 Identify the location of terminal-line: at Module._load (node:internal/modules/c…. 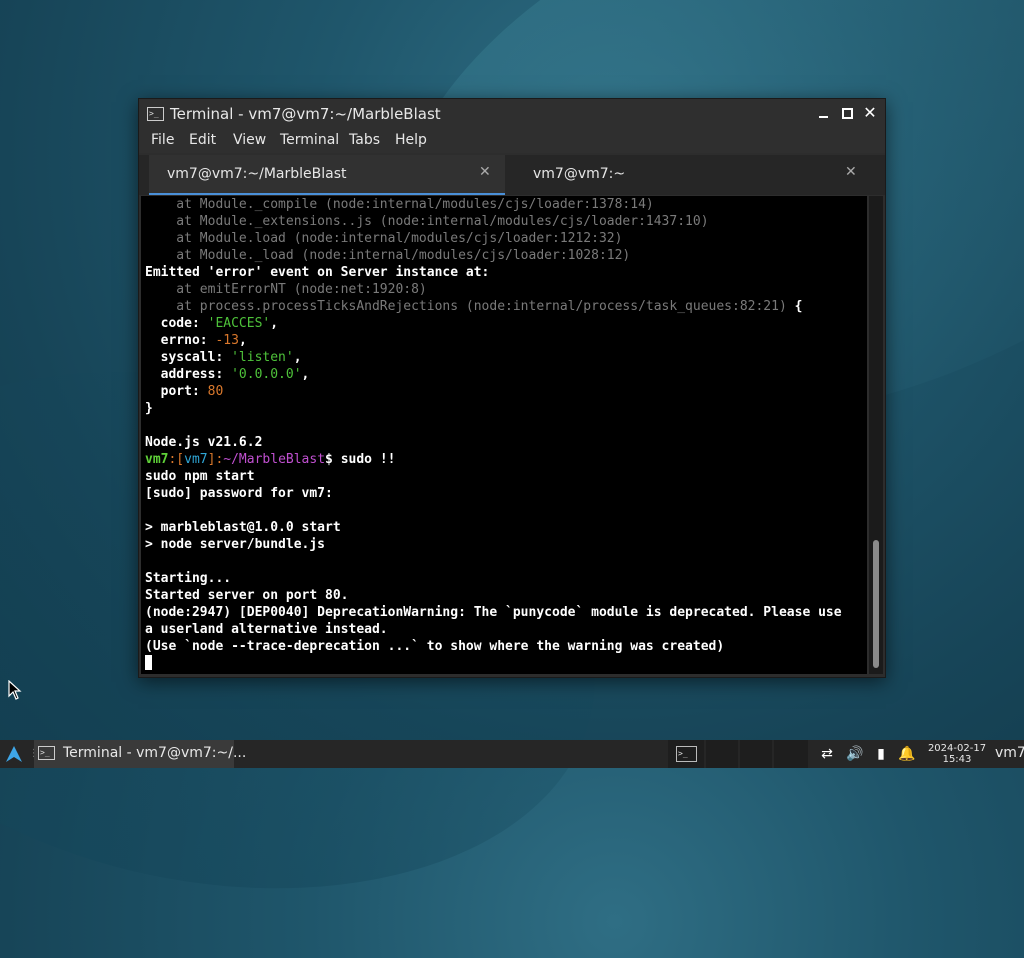
(387, 255).